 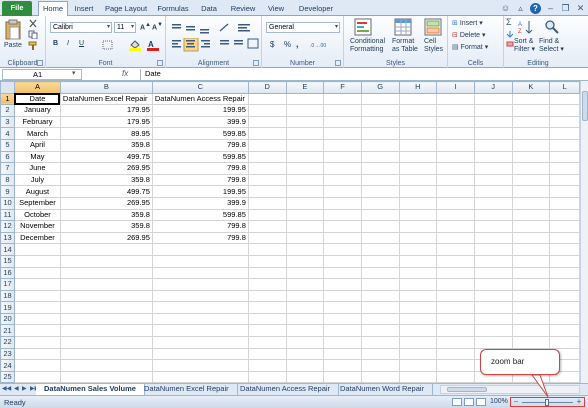 I want to click on row-header: 2, so click(x=7, y=110).